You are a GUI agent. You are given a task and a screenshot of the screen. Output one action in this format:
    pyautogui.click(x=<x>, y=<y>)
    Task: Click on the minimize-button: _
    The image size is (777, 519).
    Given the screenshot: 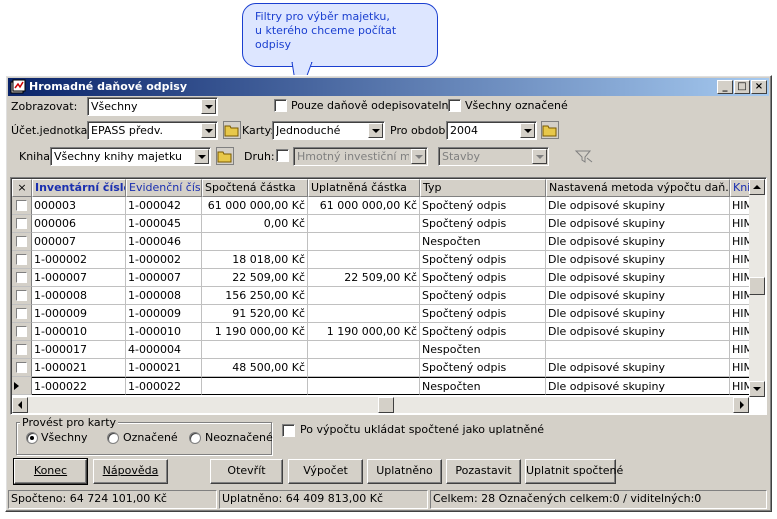 What is the action you would take?
    pyautogui.click(x=725, y=87)
    